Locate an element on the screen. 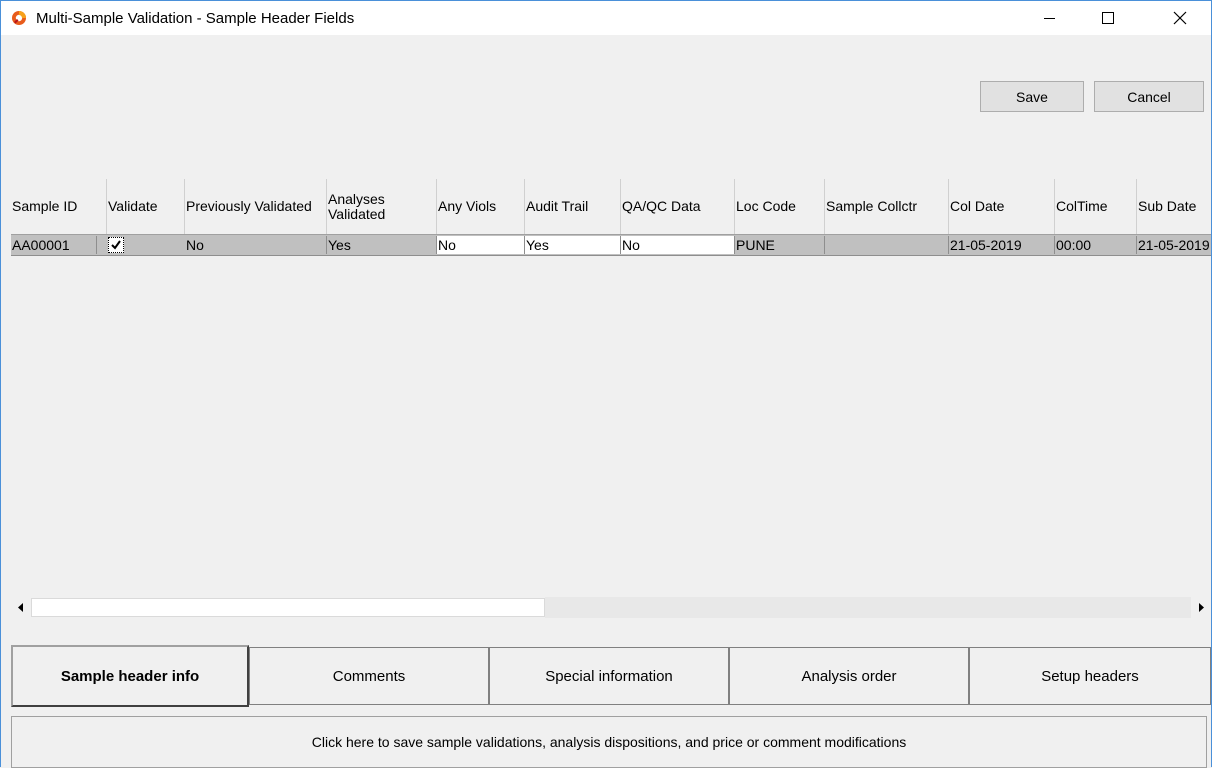 This screenshot has width=1212, height=768. tab-sample-header-info: Sample header info is located at coordinates (130, 676).